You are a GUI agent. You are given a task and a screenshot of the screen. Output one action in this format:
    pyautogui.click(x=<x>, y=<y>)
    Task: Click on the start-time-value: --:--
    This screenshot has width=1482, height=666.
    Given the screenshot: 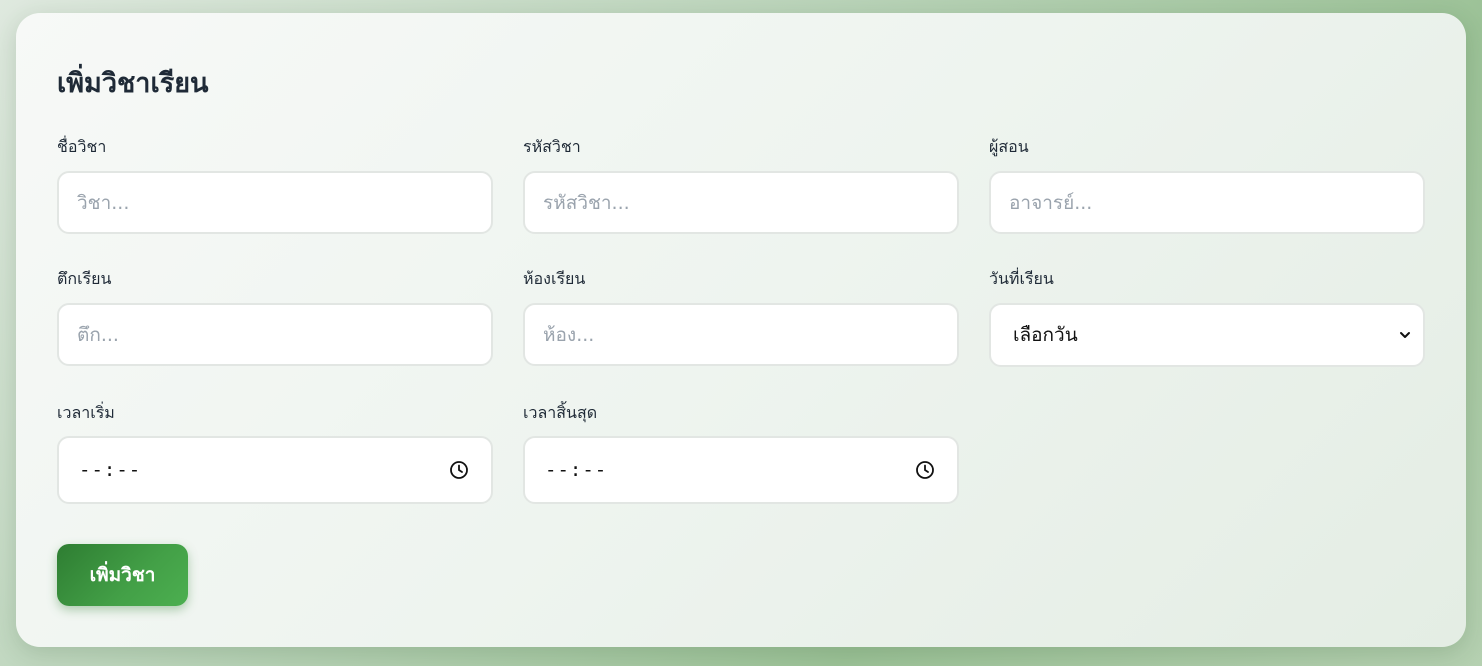 What is the action you would take?
    pyautogui.click(x=110, y=470)
    